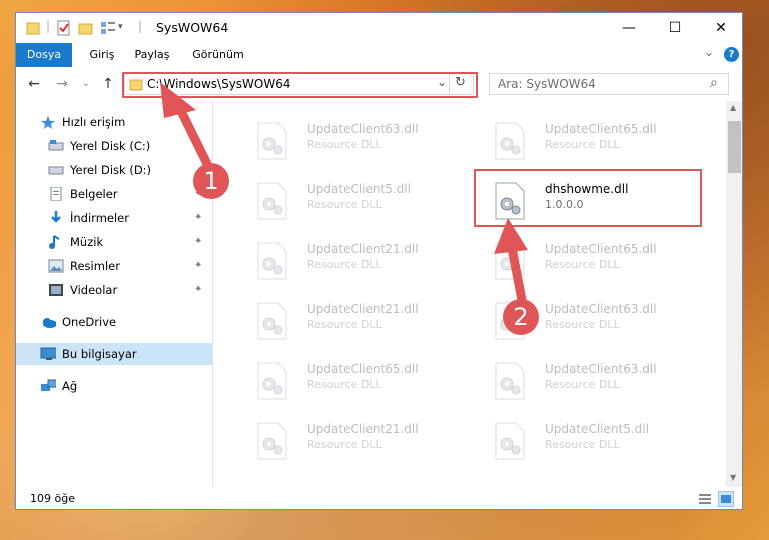 This screenshot has height=540, width=769. What do you see at coordinates (521, 317) in the screenshot?
I see `callout-2: 2` at bounding box center [521, 317].